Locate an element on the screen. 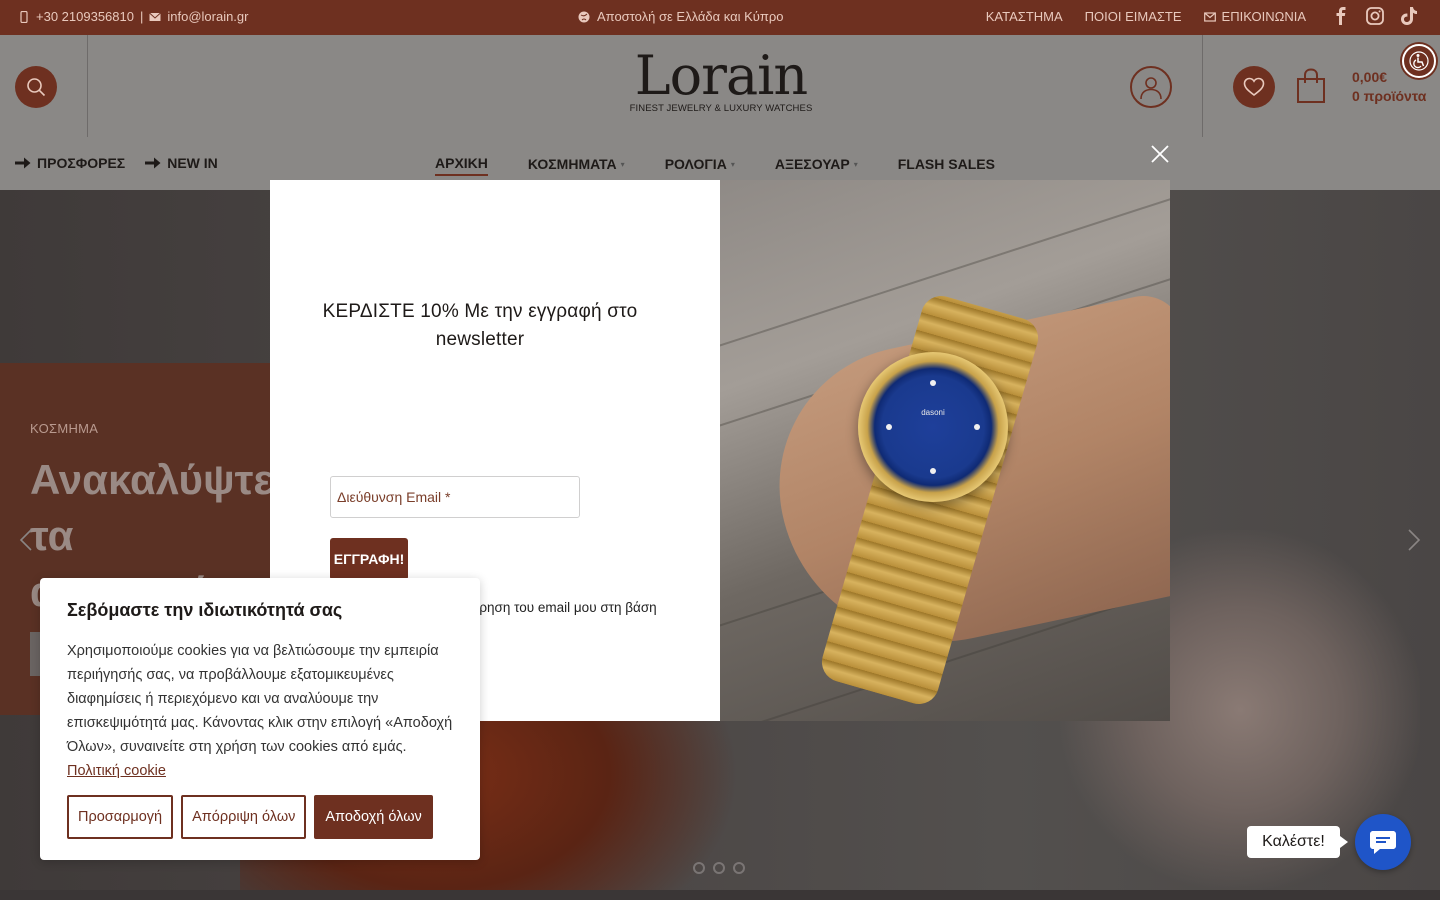 This screenshot has width=1440, height=900. topbar-link-contact: ΕΠΙΚΟΙΝΩΝΙΑ is located at coordinates (1254, 16).